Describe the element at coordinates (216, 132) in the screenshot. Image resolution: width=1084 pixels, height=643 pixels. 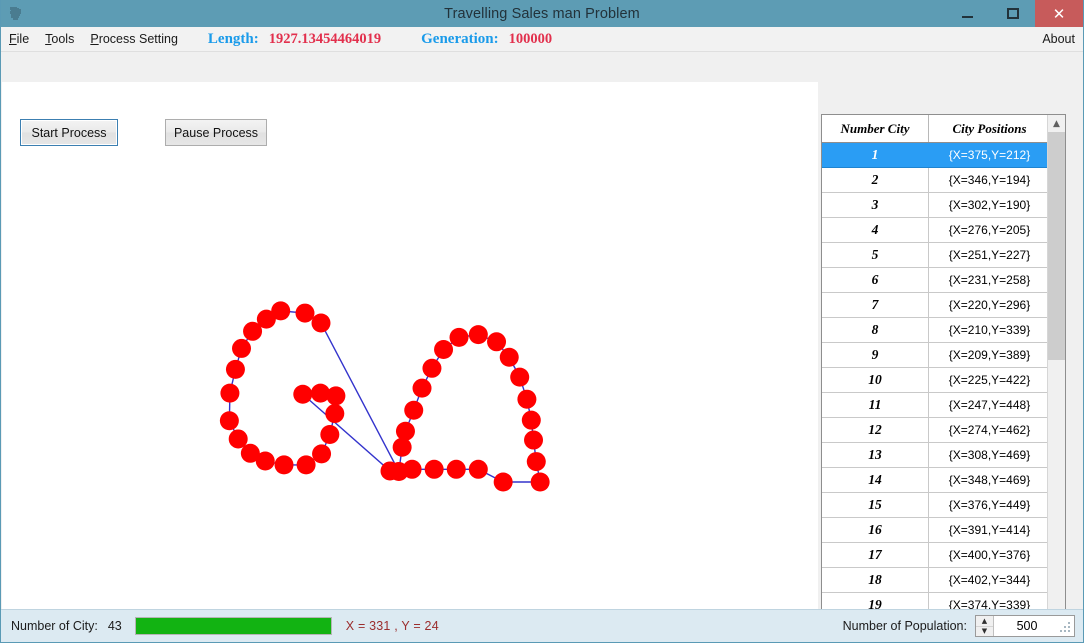
I see `pause-process-button: Pause Process` at that location.